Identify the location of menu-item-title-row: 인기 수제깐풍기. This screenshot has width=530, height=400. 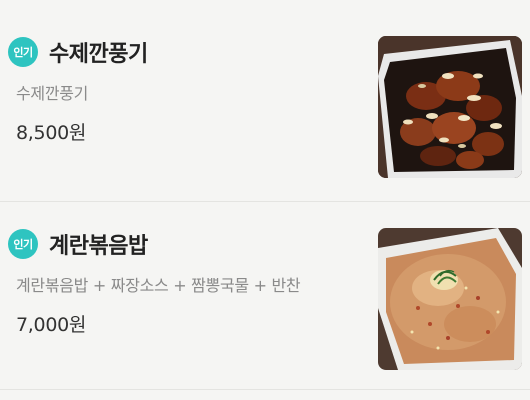
(78, 52).